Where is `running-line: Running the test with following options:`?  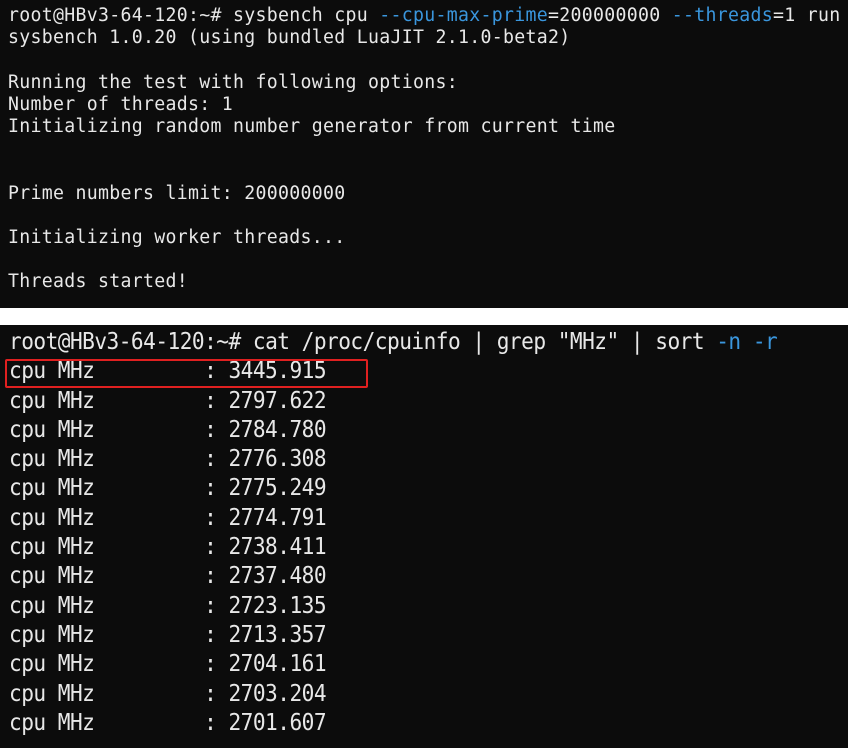
running-line: Running the test with following options: is located at coordinates (233, 82).